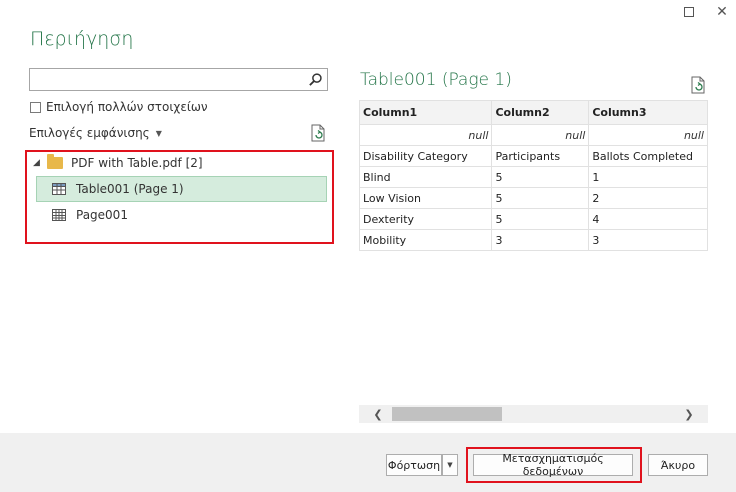 This screenshot has width=736, height=492. I want to click on table-cell: 4, so click(648, 219).